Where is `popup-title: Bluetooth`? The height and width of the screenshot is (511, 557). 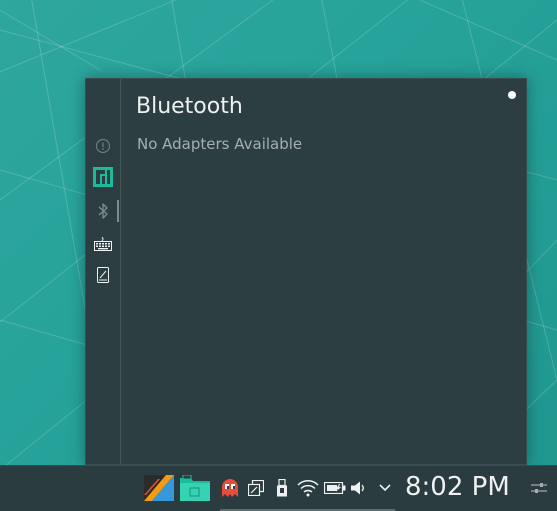
popup-title: Bluetooth is located at coordinates (189, 106).